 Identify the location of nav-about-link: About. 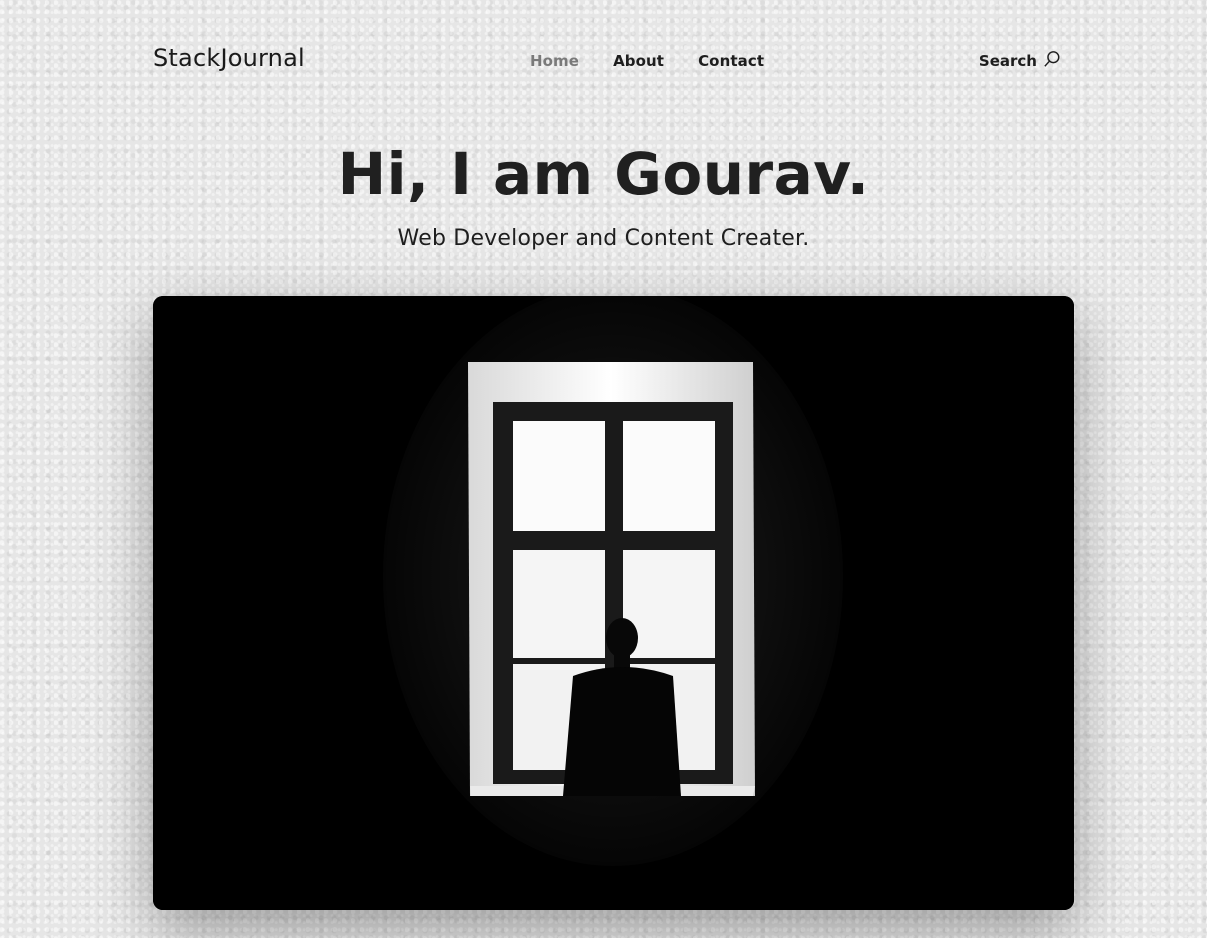
(638, 61).